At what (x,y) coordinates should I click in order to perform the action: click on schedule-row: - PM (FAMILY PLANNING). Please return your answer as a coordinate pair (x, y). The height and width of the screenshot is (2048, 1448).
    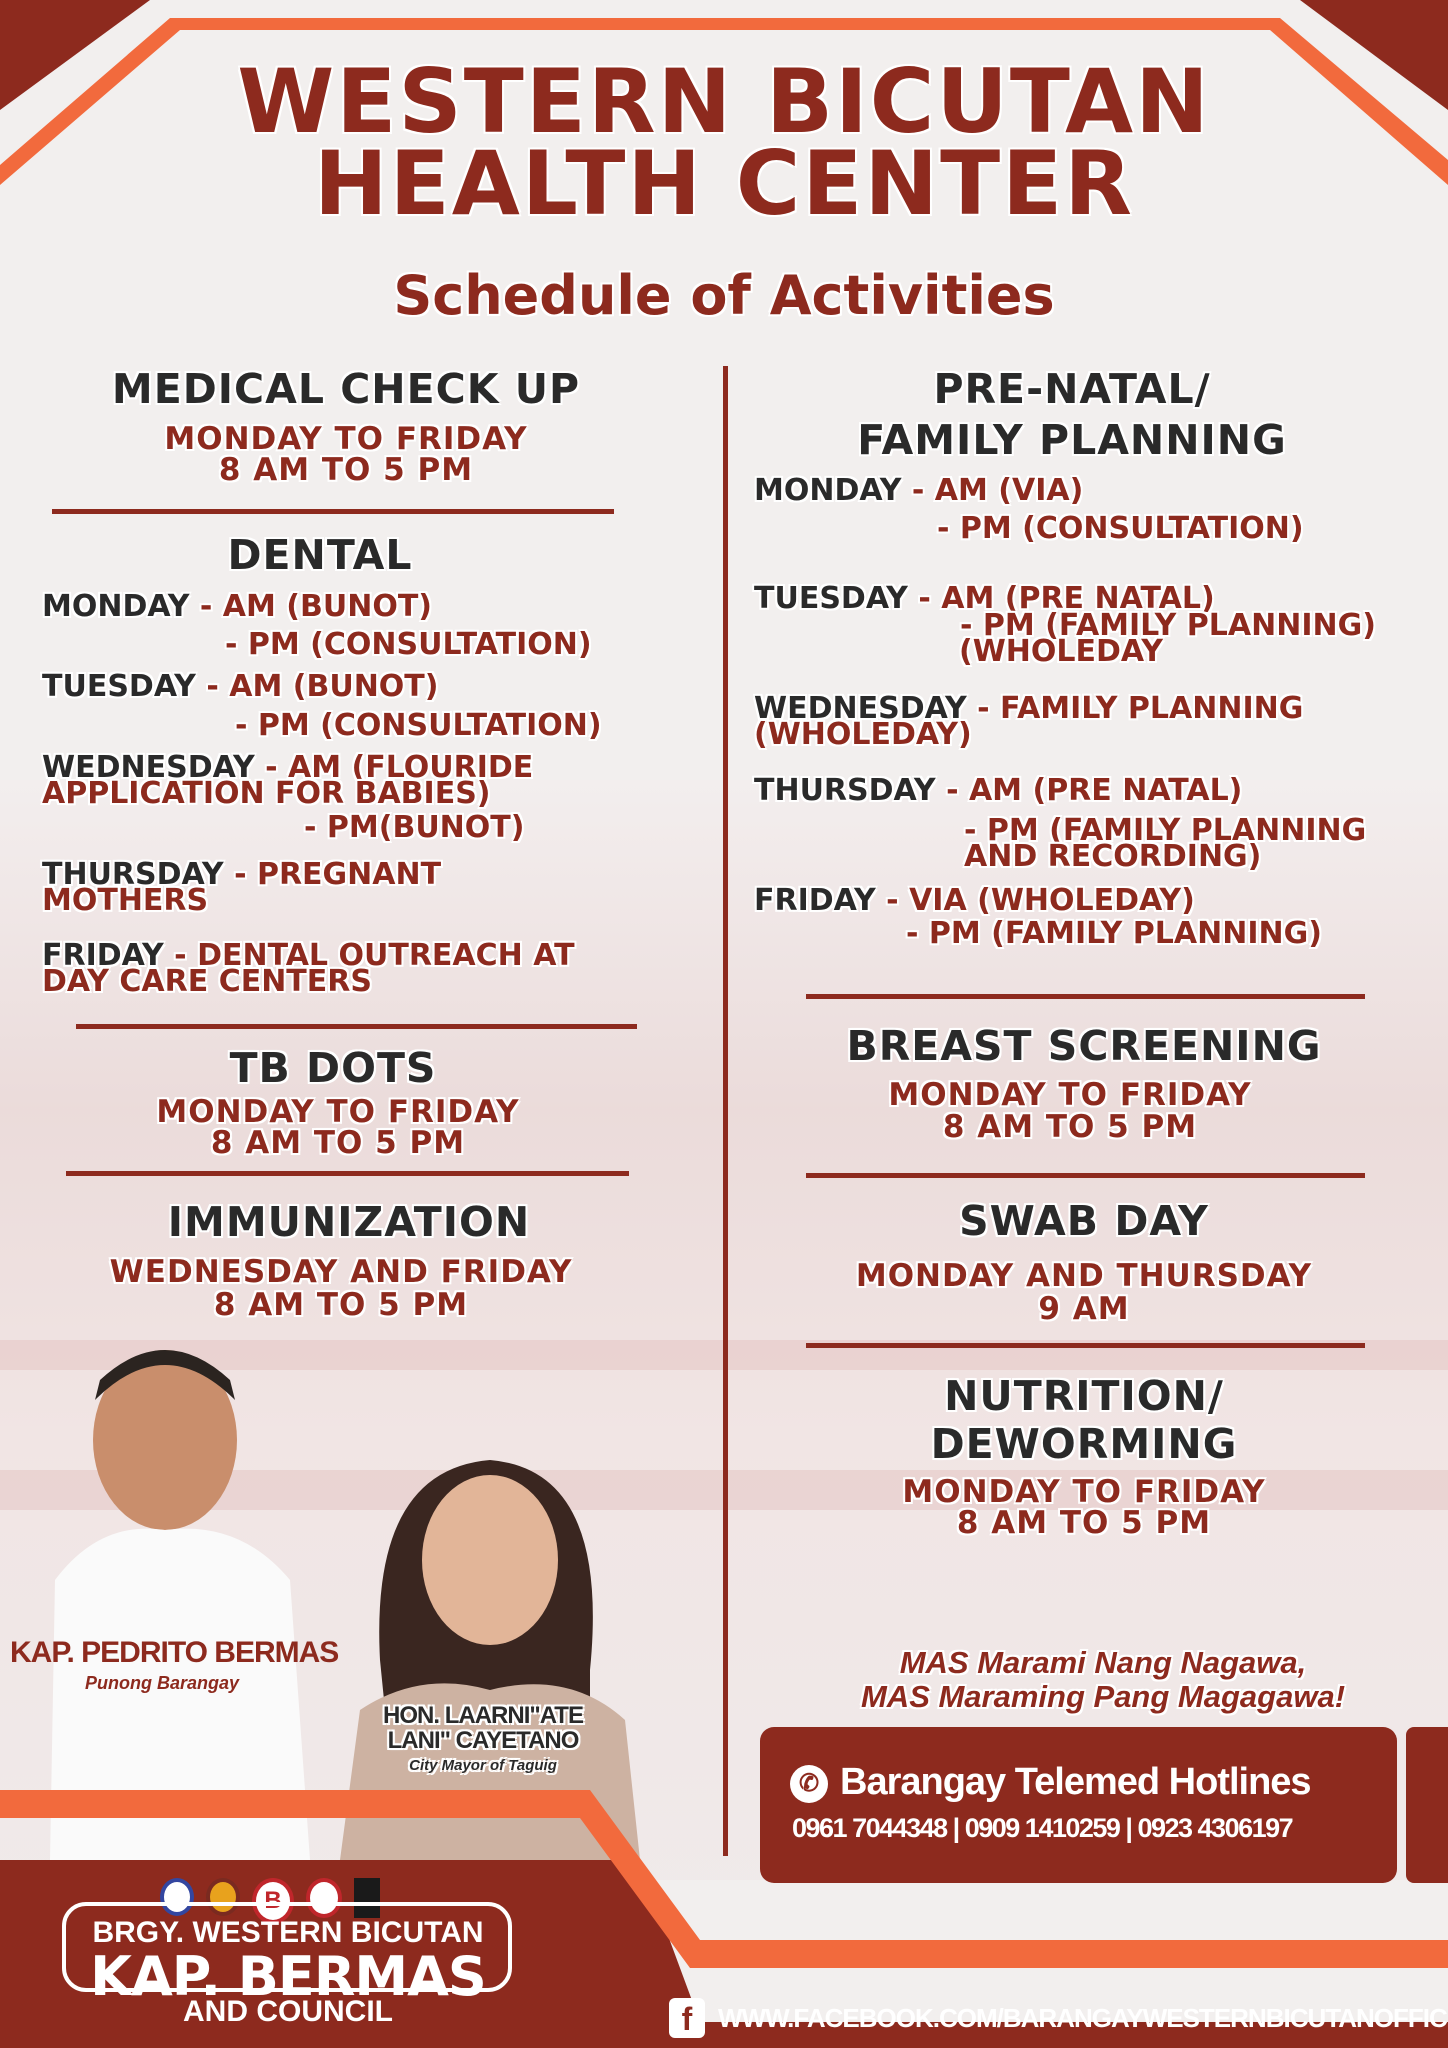
    Looking at the image, I should click on (1114, 934).